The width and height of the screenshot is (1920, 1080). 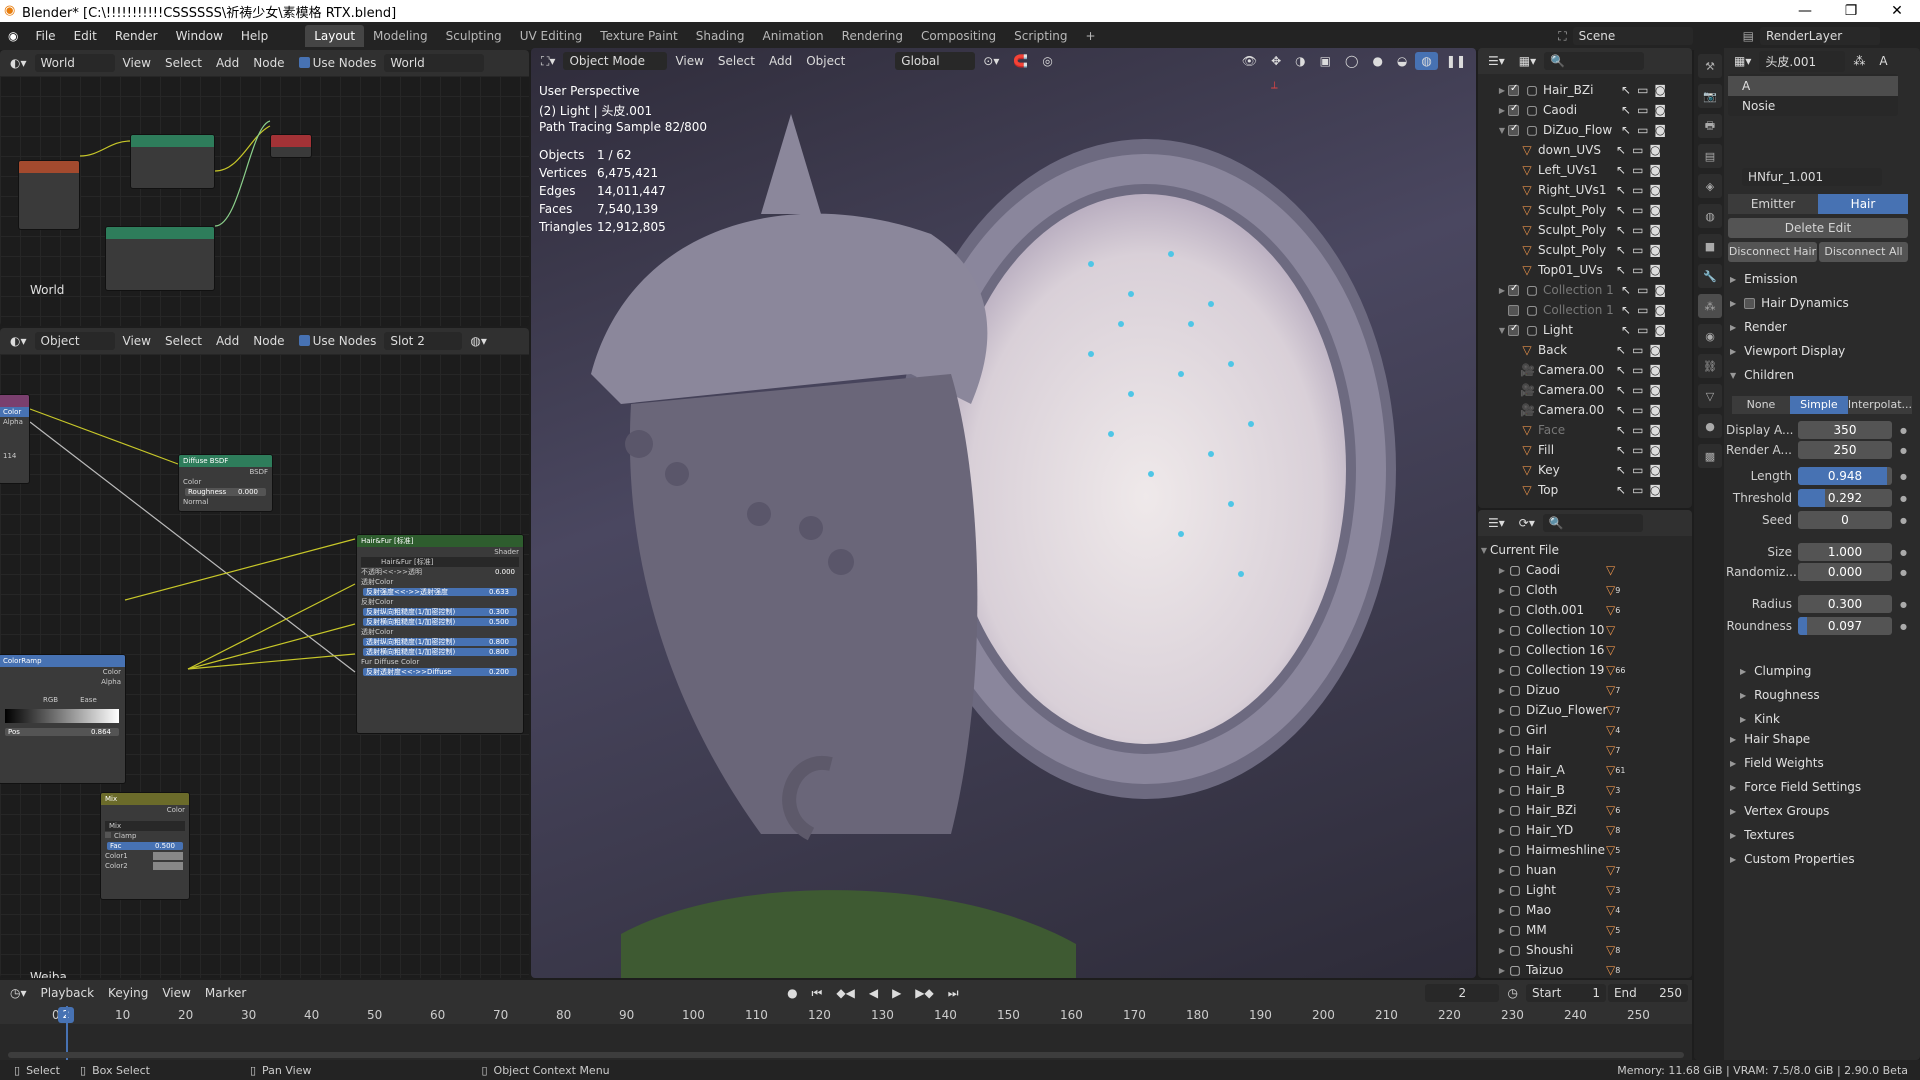 What do you see at coordinates (1040, 36) in the screenshot?
I see `tab-scripting: Scripting` at bounding box center [1040, 36].